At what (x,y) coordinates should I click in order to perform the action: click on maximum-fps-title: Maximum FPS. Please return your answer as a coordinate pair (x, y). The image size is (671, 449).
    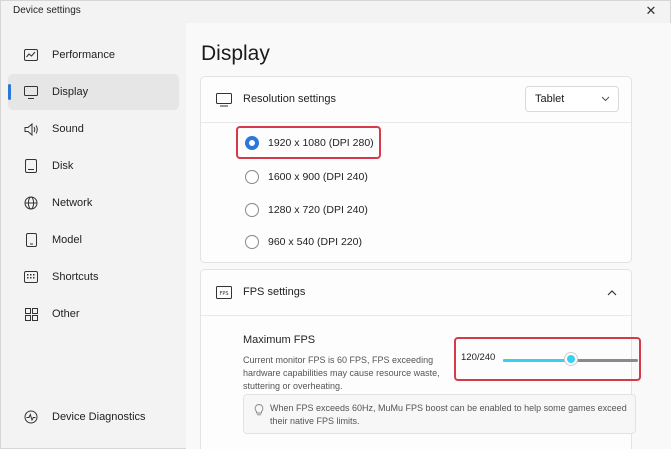
    Looking at the image, I should click on (279, 340).